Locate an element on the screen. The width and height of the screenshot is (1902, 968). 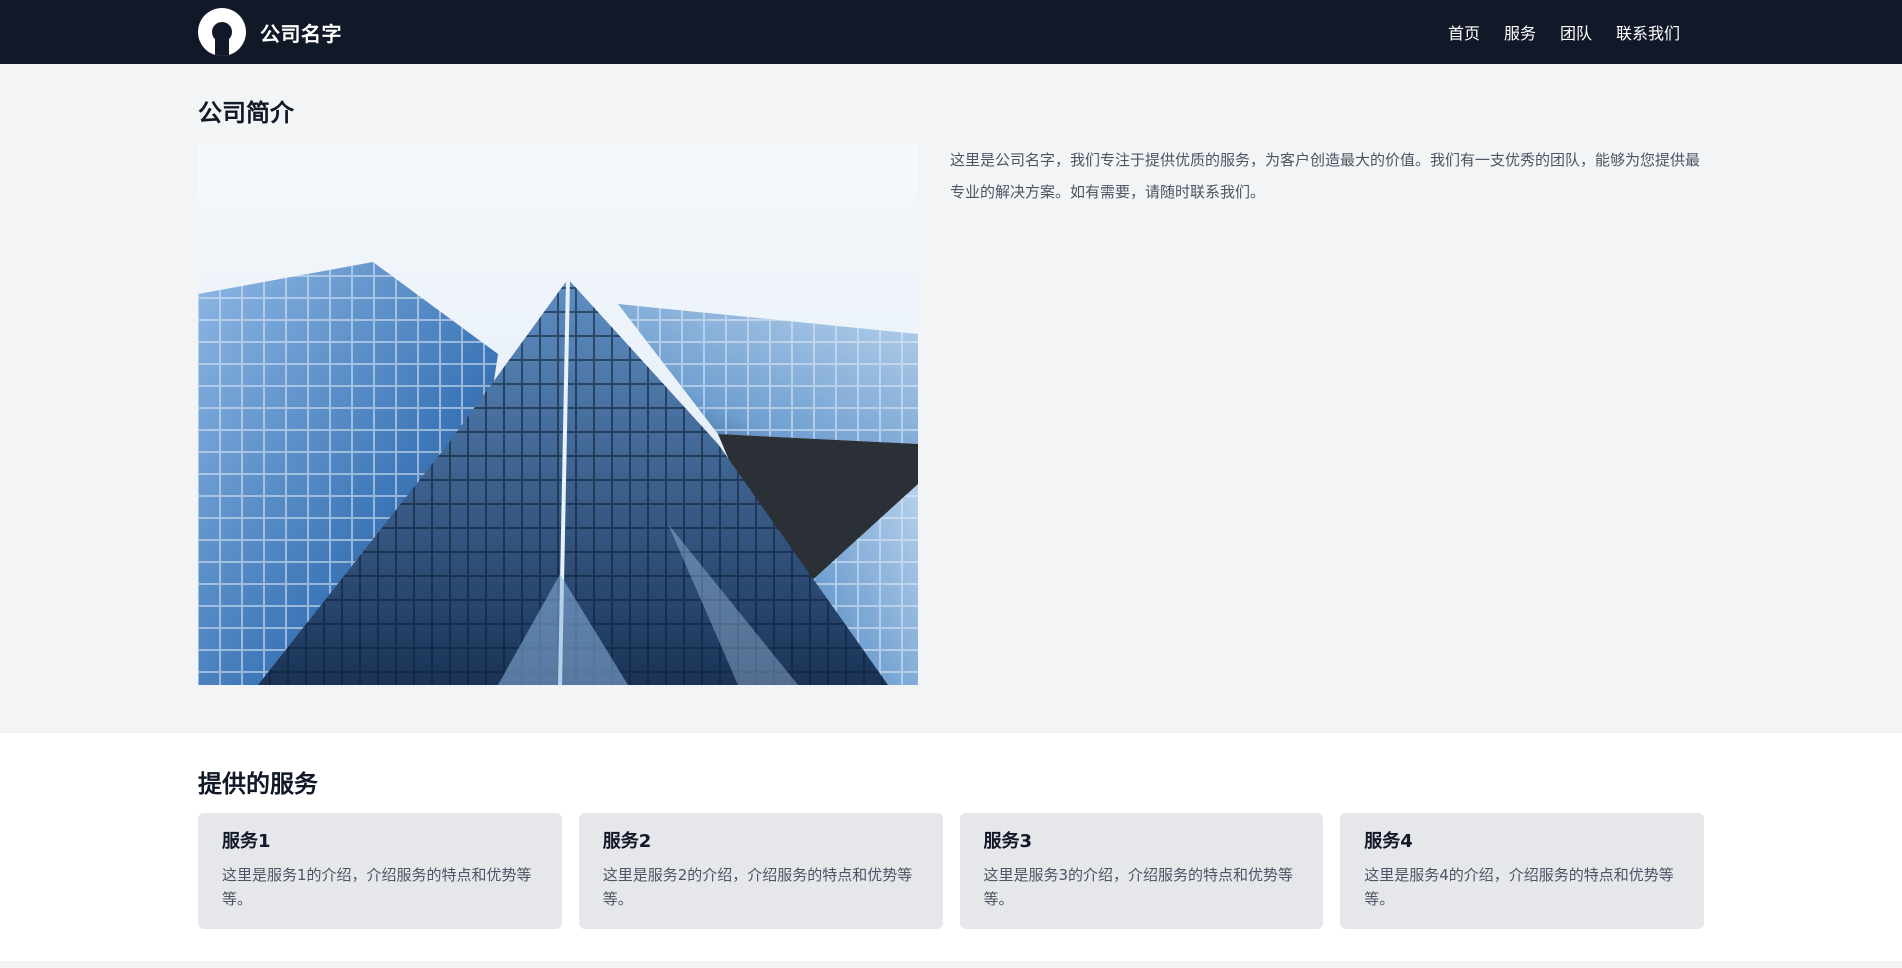
service-card-title: 服务1 is located at coordinates (246, 841).